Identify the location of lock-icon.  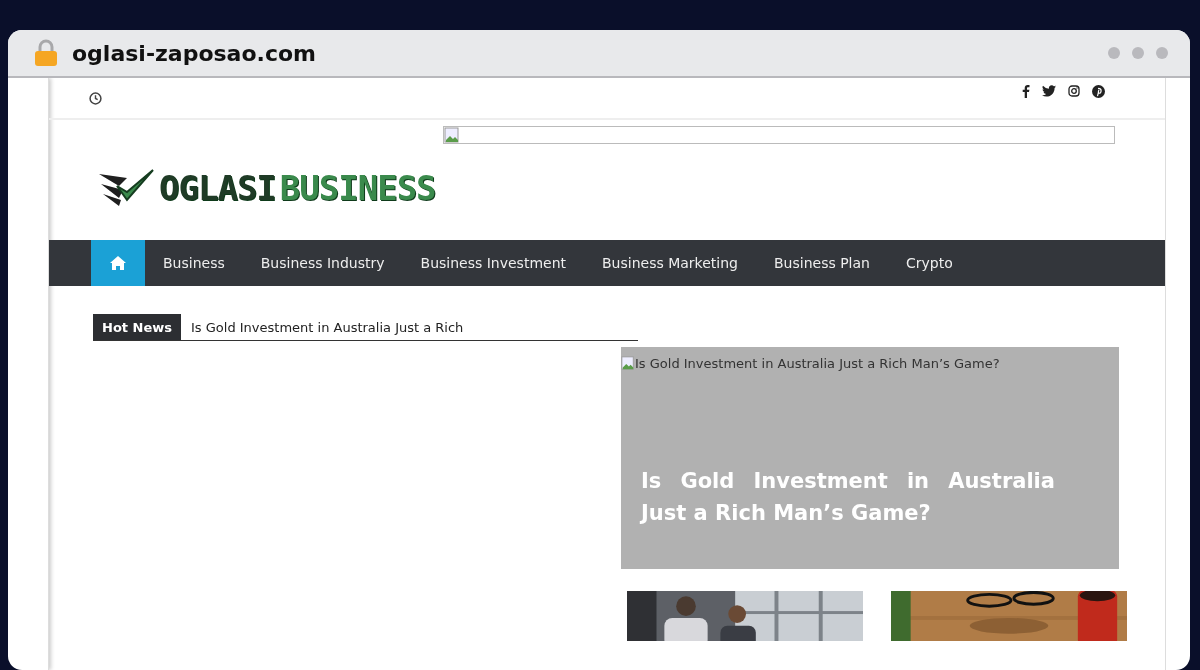
(46, 53).